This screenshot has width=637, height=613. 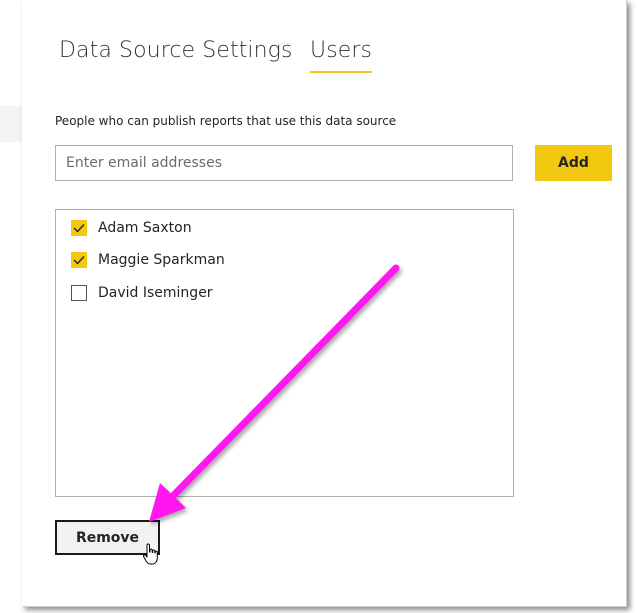 What do you see at coordinates (573, 163) in the screenshot?
I see `add-user-button: Add` at bounding box center [573, 163].